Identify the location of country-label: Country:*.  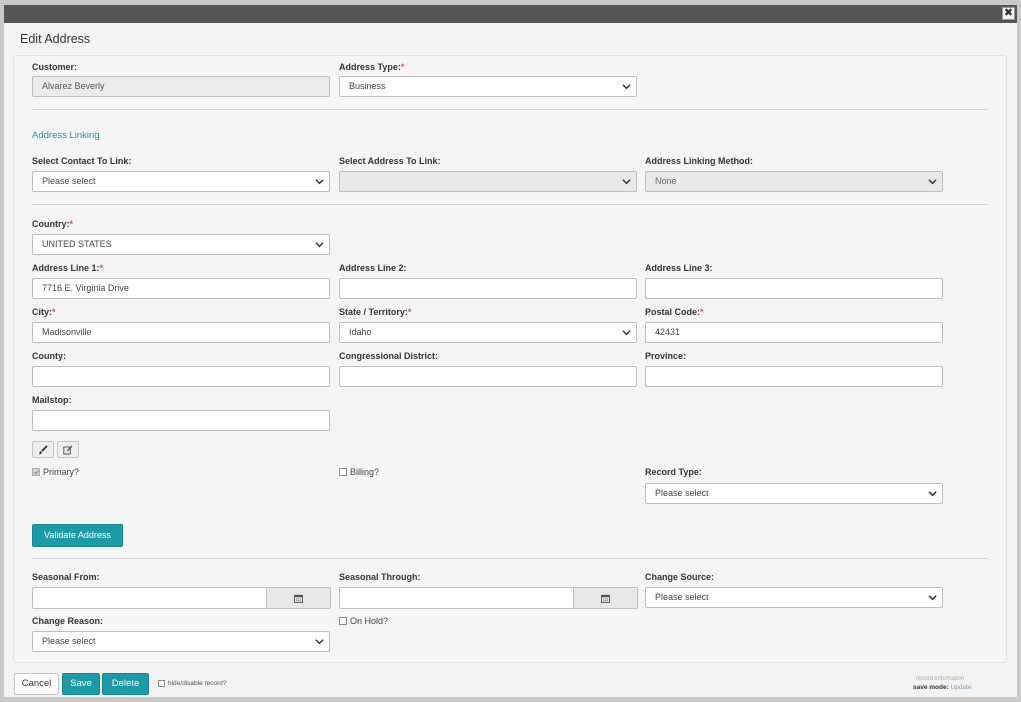
(53, 224).